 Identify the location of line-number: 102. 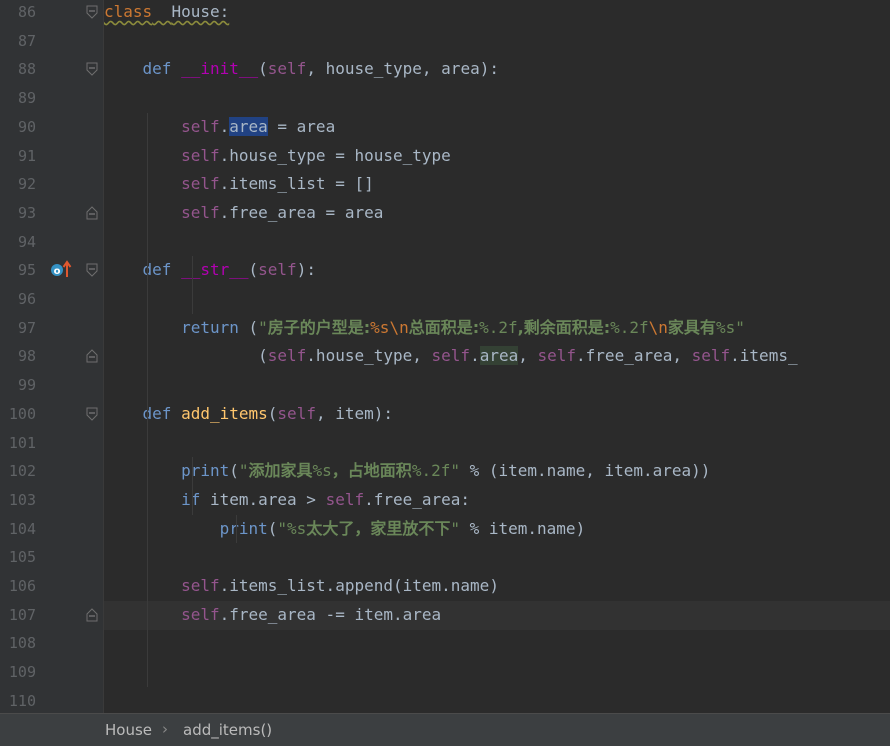
(22, 471).